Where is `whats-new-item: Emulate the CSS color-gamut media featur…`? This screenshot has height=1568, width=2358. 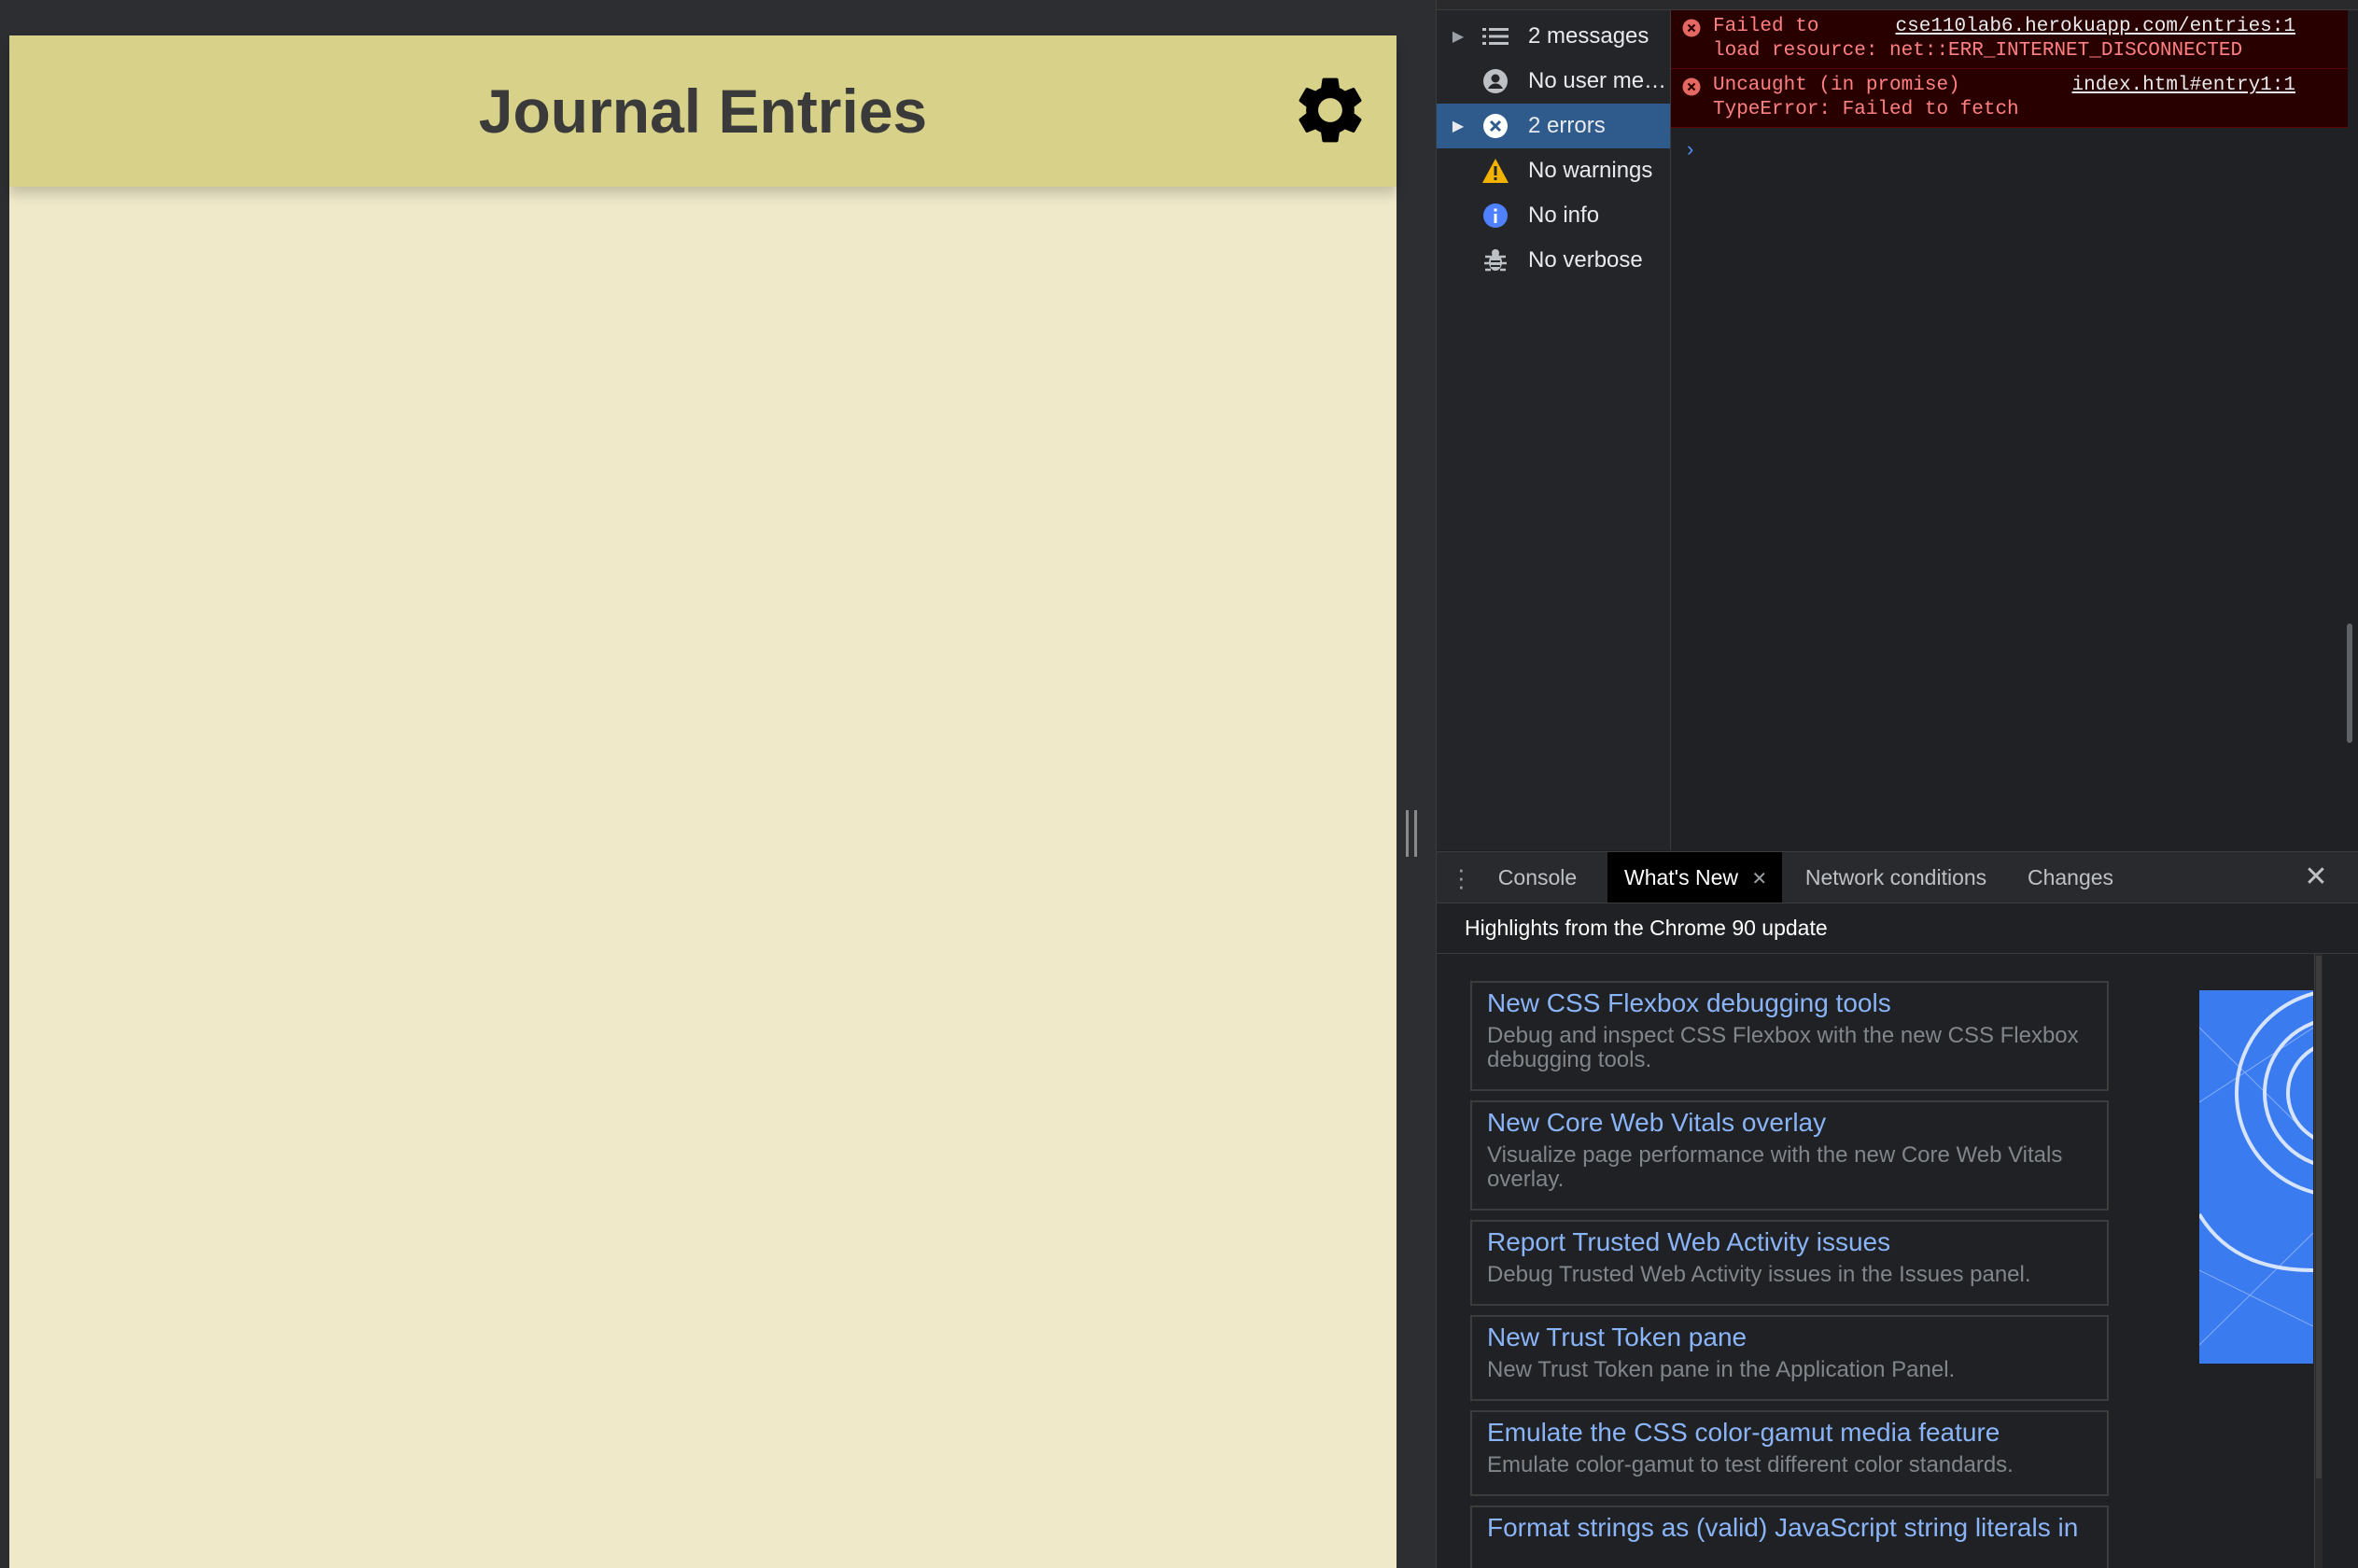
whats-new-item: Emulate the CSS color-gamut media featur… is located at coordinates (1789, 1453).